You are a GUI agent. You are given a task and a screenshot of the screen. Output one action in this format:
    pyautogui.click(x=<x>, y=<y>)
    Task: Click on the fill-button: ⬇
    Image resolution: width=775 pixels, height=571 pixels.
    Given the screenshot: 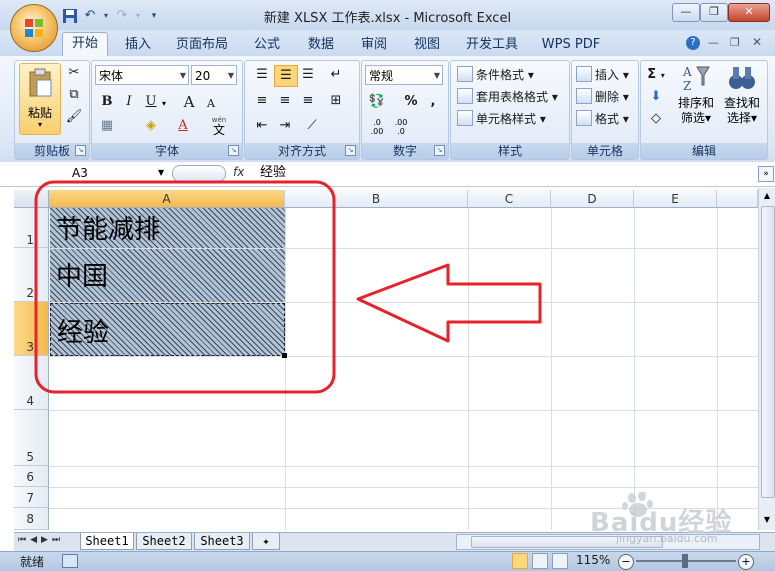 What is the action you would take?
    pyautogui.click(x=656, y=97)
    